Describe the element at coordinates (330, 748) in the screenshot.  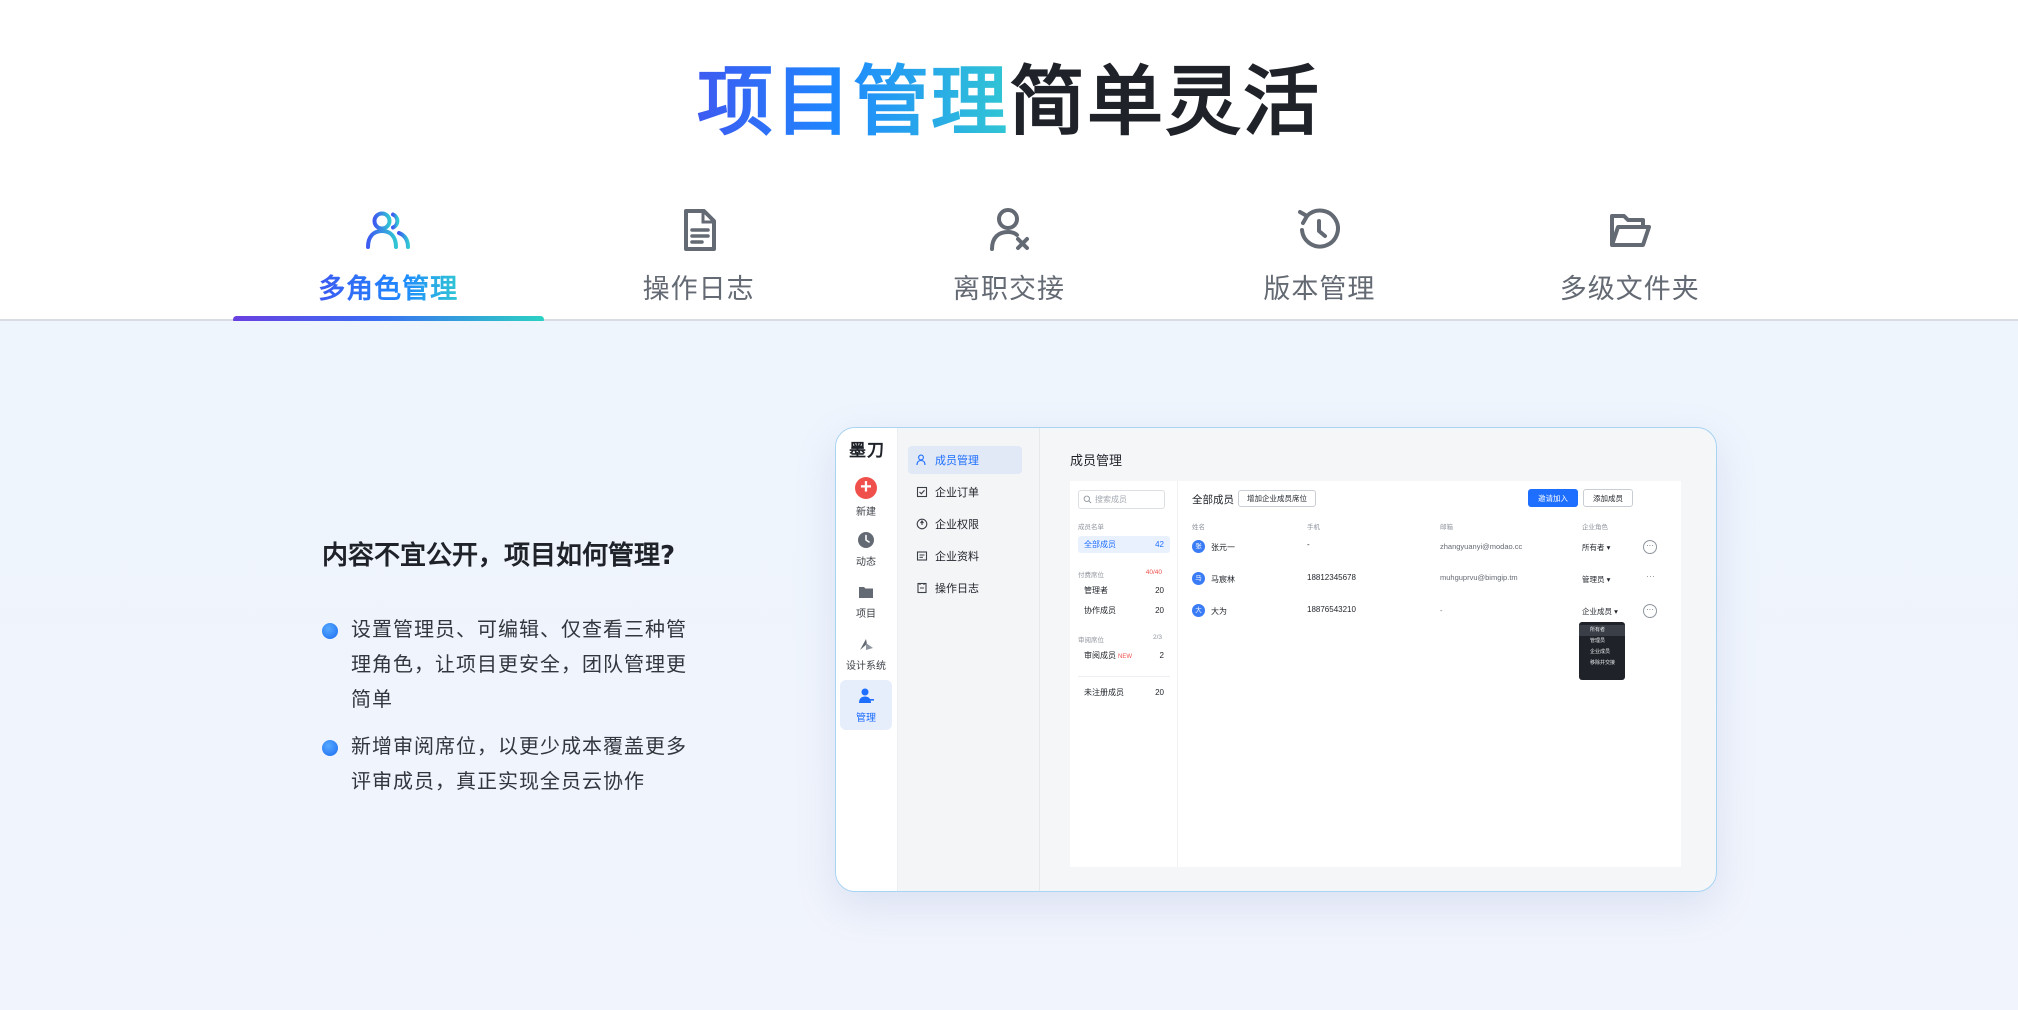
I see `bullet-dot-icon` at that location.